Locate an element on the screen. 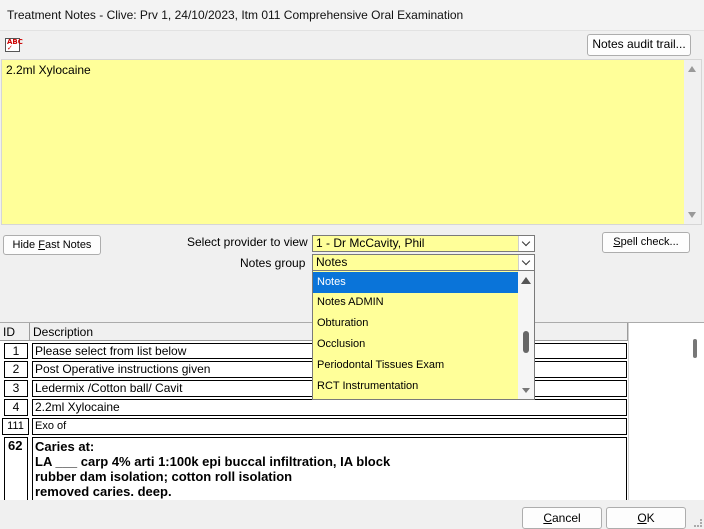  row-id: 111 is located at coordinates (15, 426).